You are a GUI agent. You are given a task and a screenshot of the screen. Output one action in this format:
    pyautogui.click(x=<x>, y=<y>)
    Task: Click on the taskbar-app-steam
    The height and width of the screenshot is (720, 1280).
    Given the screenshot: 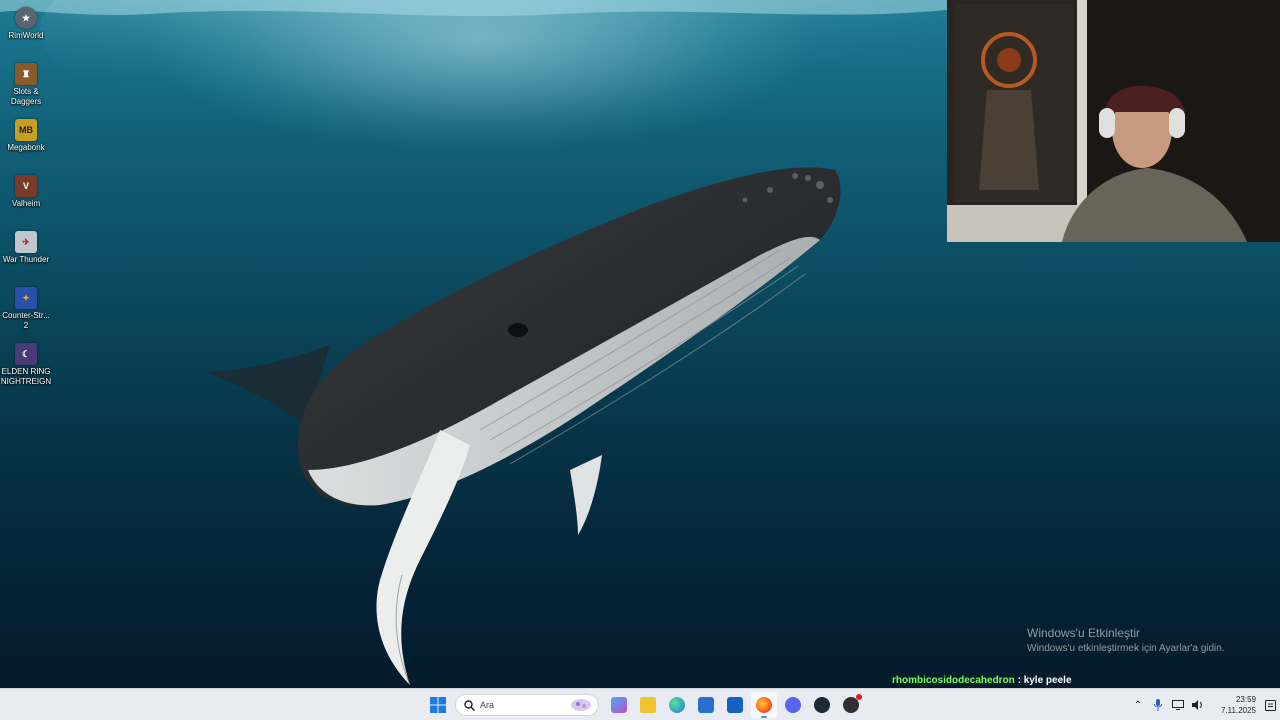 What is the action you would take?
    pyautogui.click(x=822, y=705)
    